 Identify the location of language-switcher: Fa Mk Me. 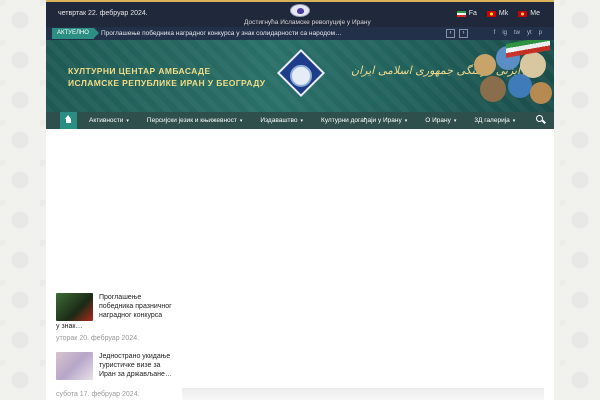
(498, 13).